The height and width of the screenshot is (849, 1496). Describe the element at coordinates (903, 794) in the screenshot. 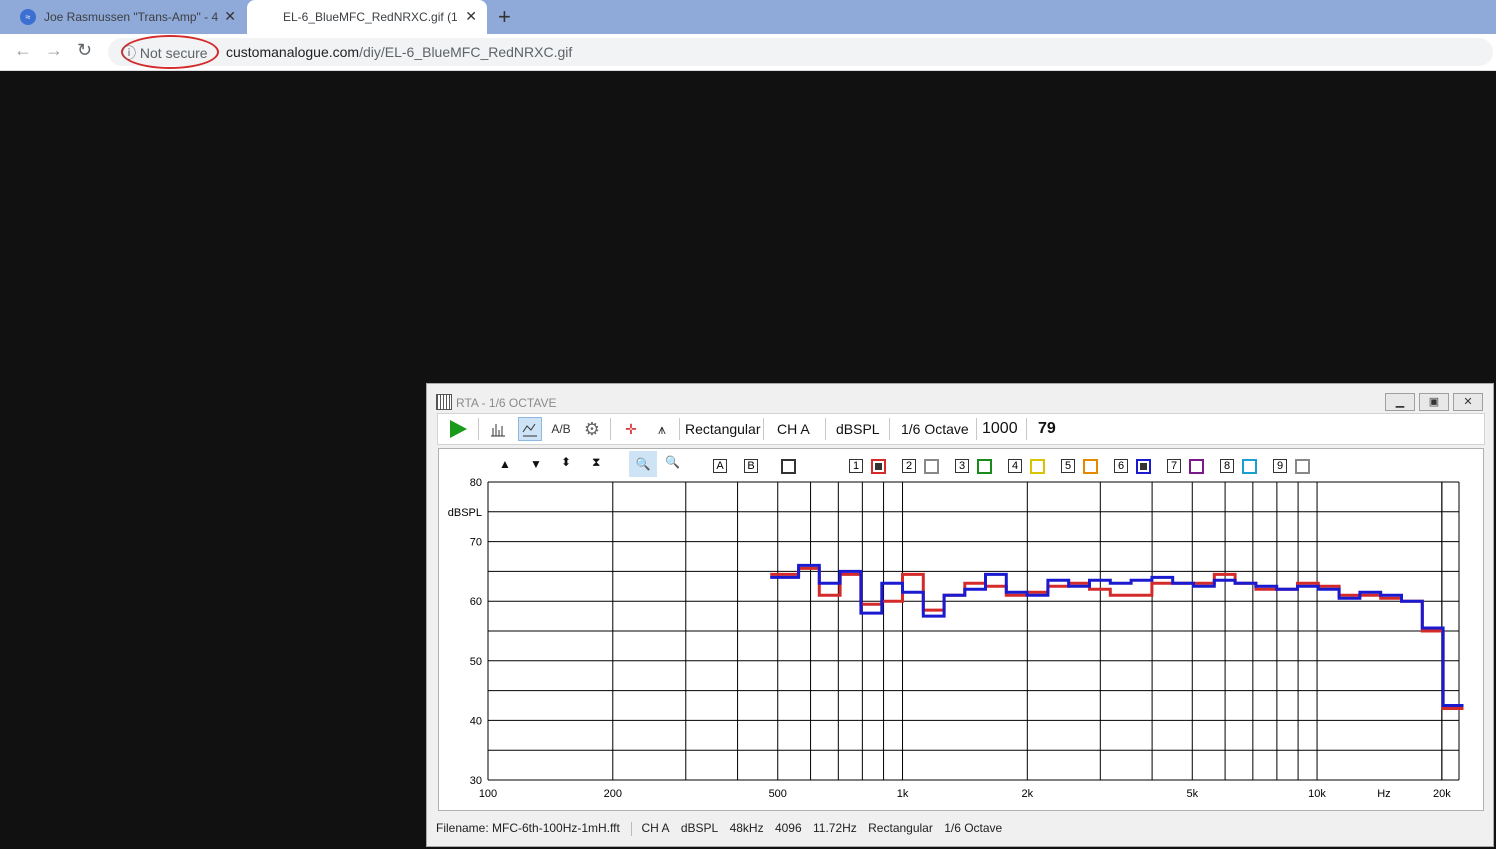

I see `x-tick-label: 1k` at that location.